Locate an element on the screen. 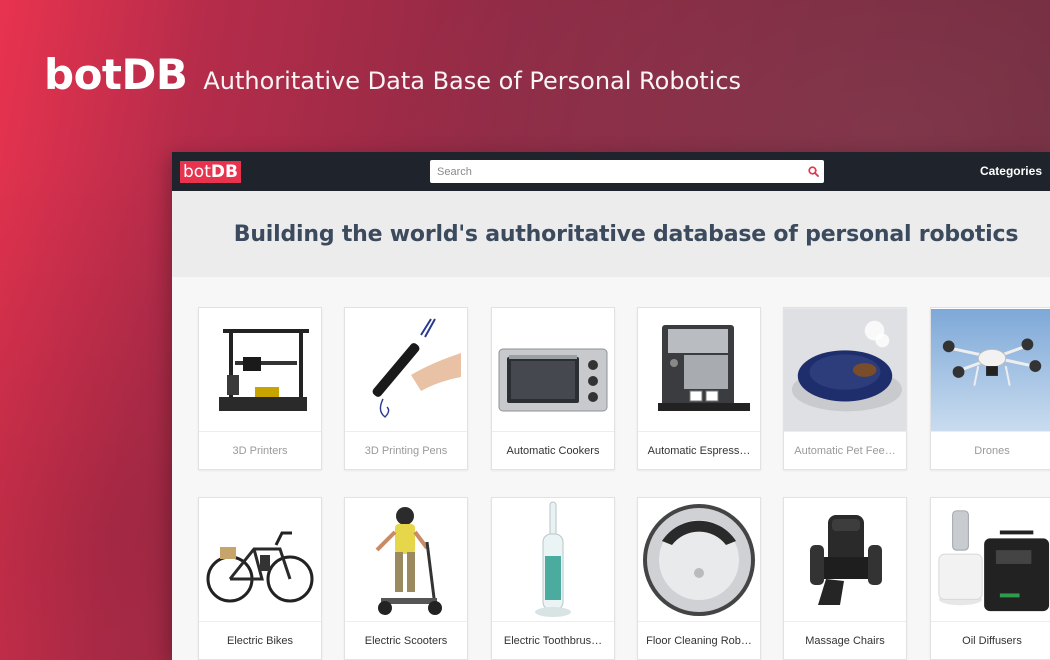 The width and height of the screenshot is (1050, 660). category-card: Electric Scooters is located at coordinates (406, 578).